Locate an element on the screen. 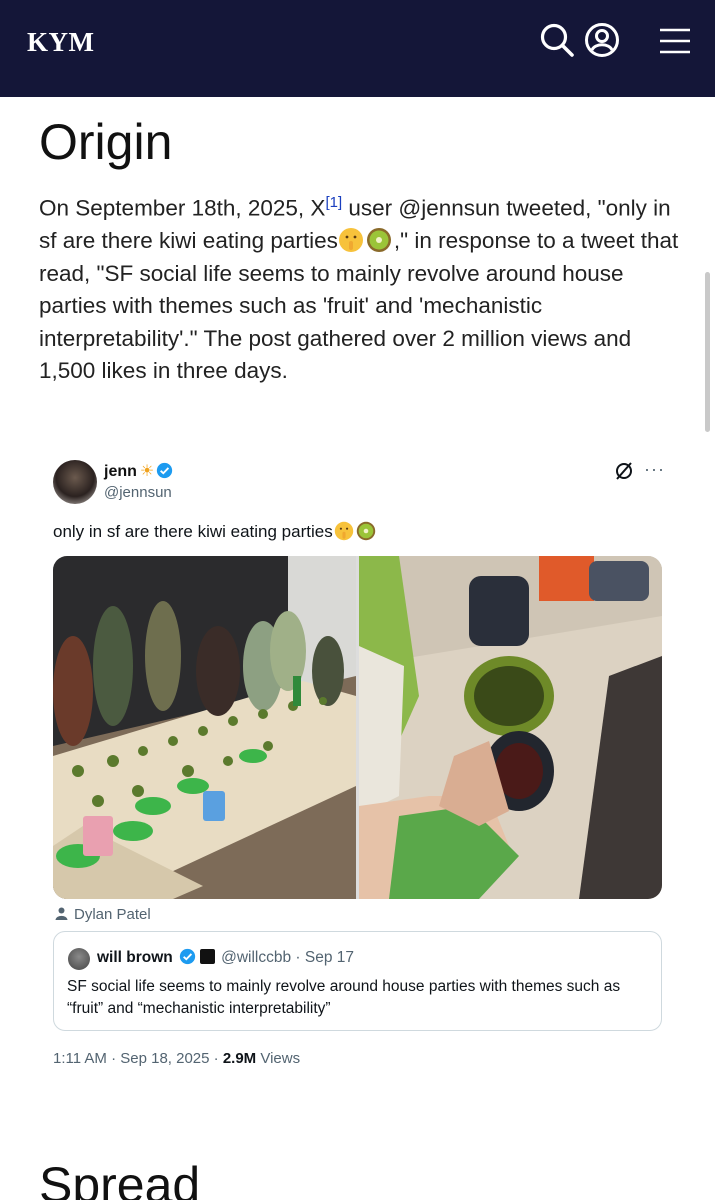  tweet-author-handle: @jennsun is located at coordinates (138, 492).